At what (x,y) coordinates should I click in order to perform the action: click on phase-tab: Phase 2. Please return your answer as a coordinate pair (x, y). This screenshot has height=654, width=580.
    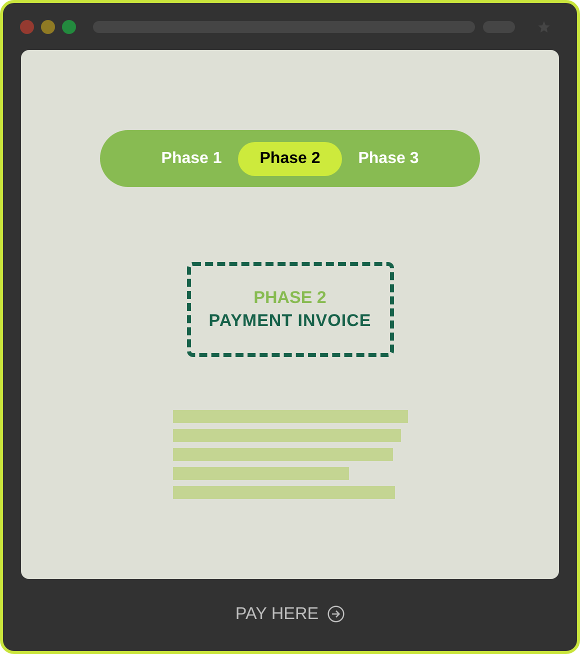
    Looking at the image, I should click on (290, 159).